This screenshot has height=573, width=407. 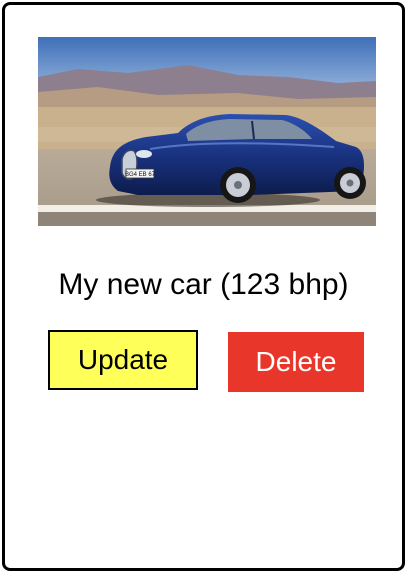 What do you see at coordinates (123, 360) in the screenshot?
I see `update-button: Update` at bounding box center [123, 360].